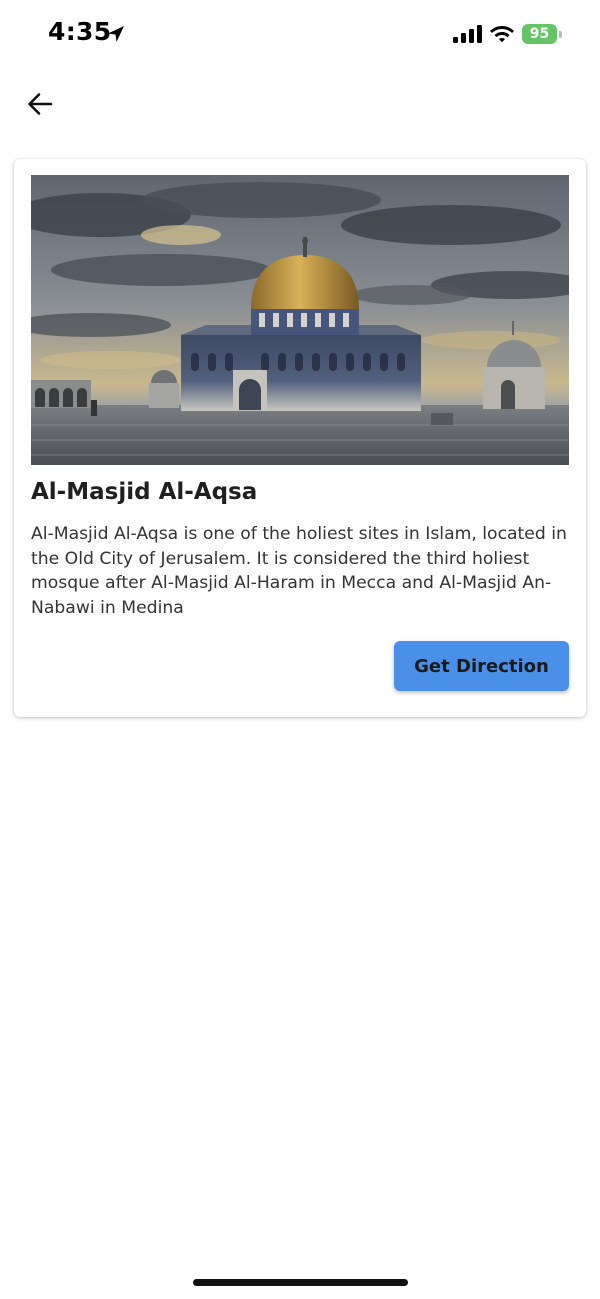 This screenshot has width=600, height=1299. I want to click on battery-icon: 95, so click(542, 34).